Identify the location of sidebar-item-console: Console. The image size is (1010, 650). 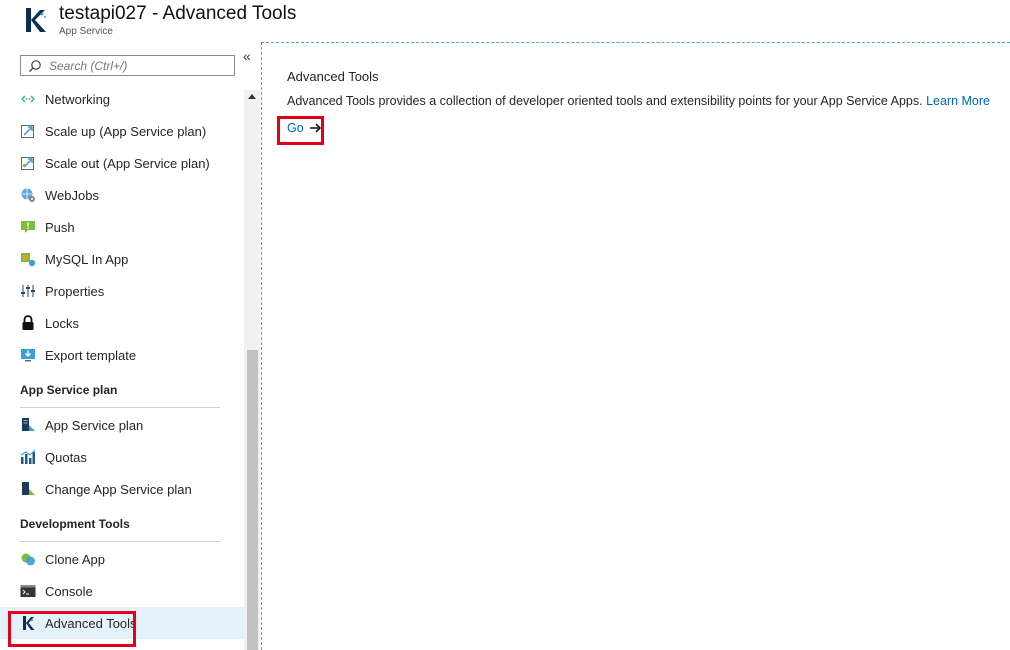
(122, 591).